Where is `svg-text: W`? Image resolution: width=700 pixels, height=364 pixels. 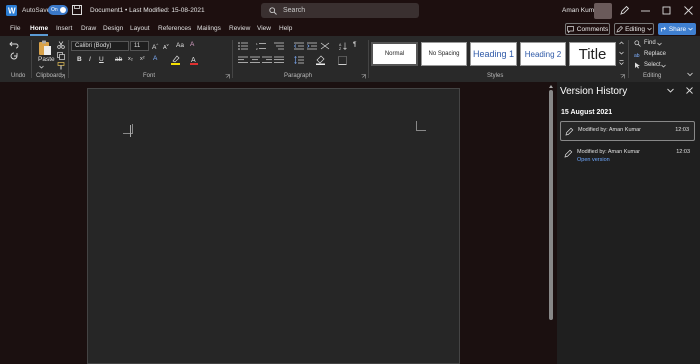
svg-text: W is located at coordinates (12, 11).